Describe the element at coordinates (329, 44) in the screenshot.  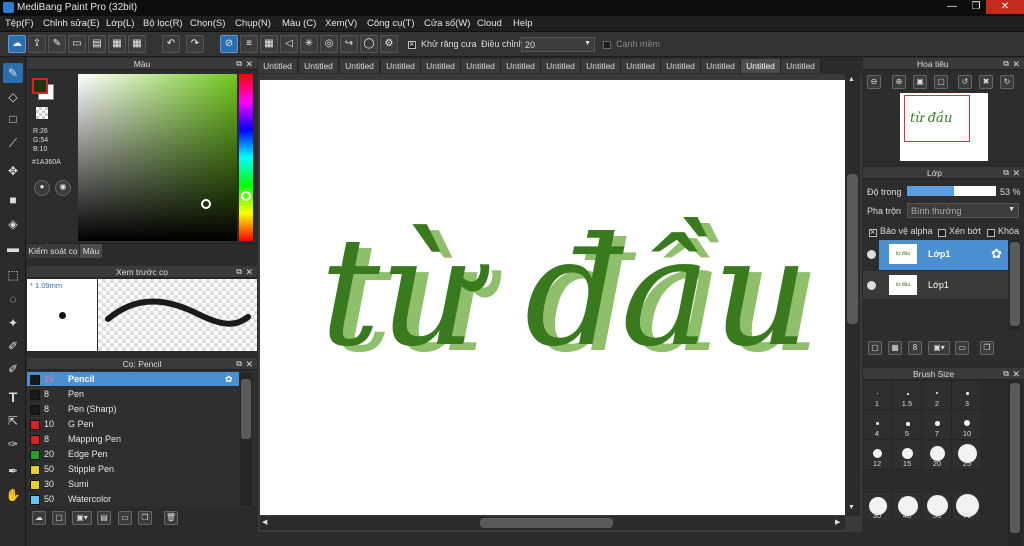
I see `snap-circle-icon: ◎` at that location.